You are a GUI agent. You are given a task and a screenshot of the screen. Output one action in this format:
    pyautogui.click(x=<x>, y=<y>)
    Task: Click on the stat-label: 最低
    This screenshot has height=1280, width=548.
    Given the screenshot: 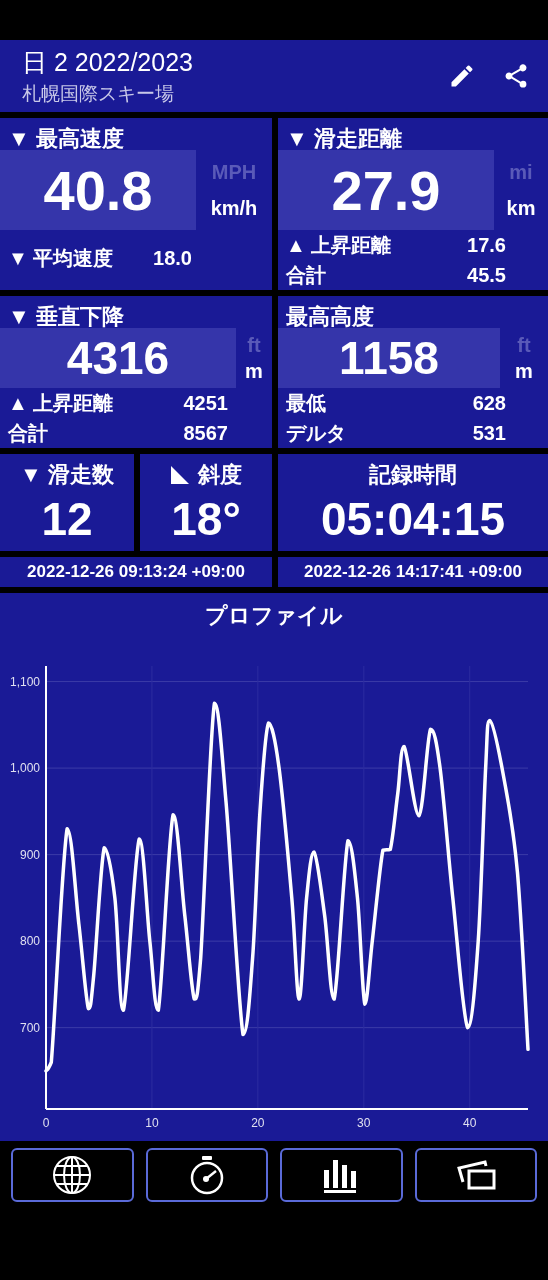 What is the action you would take?
    pyautogui.click(x=306, y=403)
    